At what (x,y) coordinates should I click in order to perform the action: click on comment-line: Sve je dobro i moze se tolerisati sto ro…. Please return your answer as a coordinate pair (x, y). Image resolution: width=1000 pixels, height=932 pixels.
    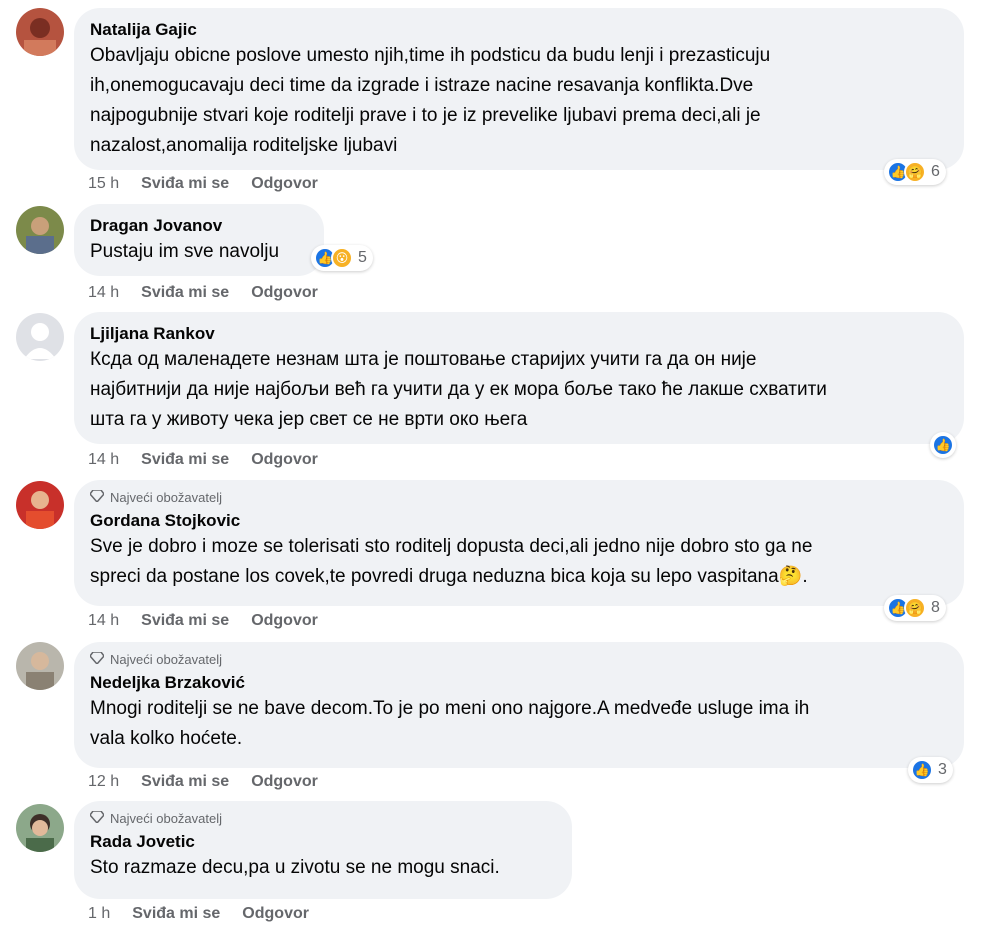
    Looking at the image, I should click on (451, 546).